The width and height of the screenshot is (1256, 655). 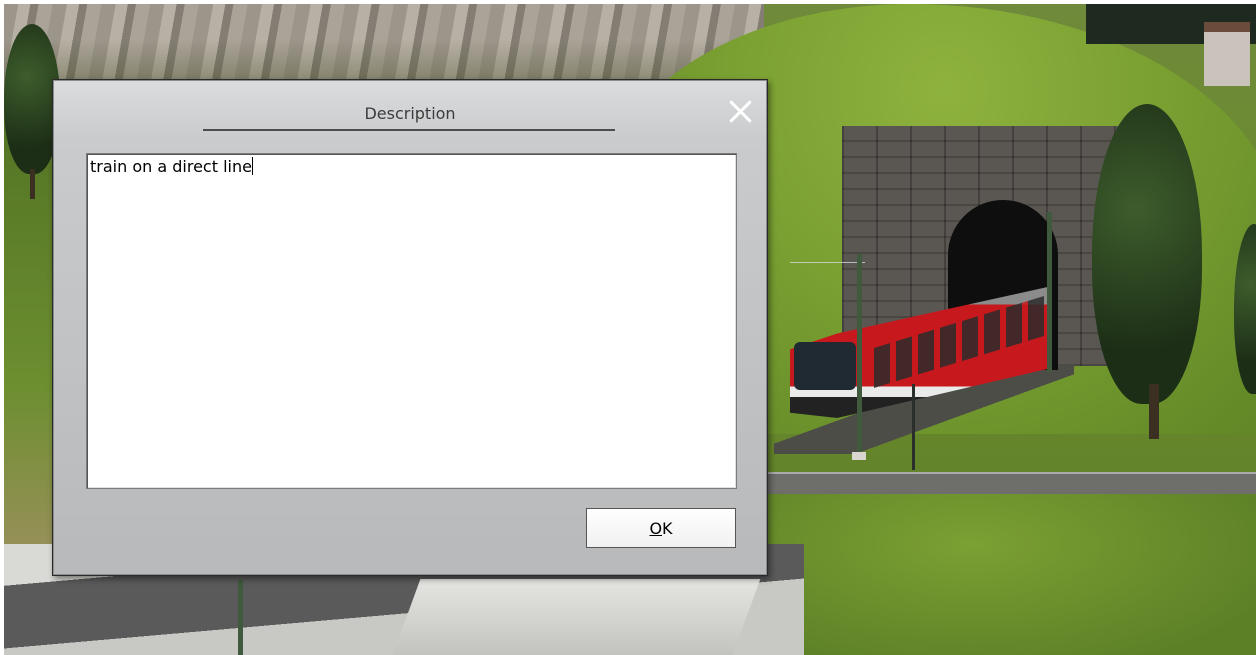 What do you see at coordinates (656, 528) in the screenshot?
I see `ok-accelerator: O` at bounding box center [656, 528].